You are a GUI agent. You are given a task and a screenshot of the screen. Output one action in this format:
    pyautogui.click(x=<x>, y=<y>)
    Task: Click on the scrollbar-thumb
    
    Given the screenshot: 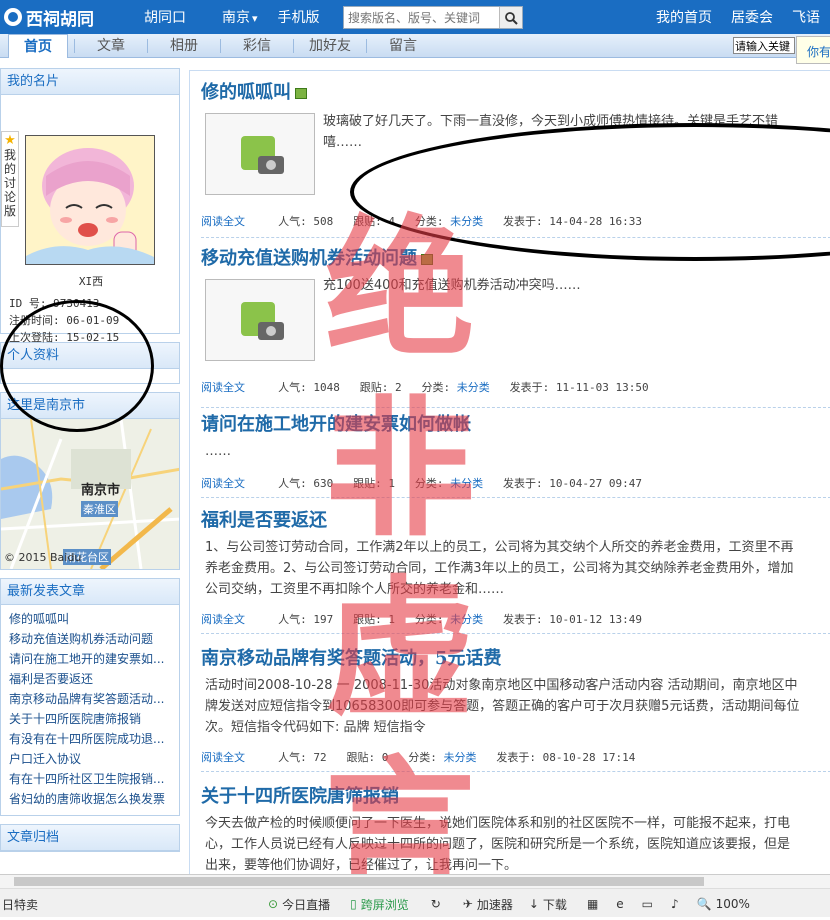 What is the action you would take?
    pyautogui.click(x=359, y=881)
    